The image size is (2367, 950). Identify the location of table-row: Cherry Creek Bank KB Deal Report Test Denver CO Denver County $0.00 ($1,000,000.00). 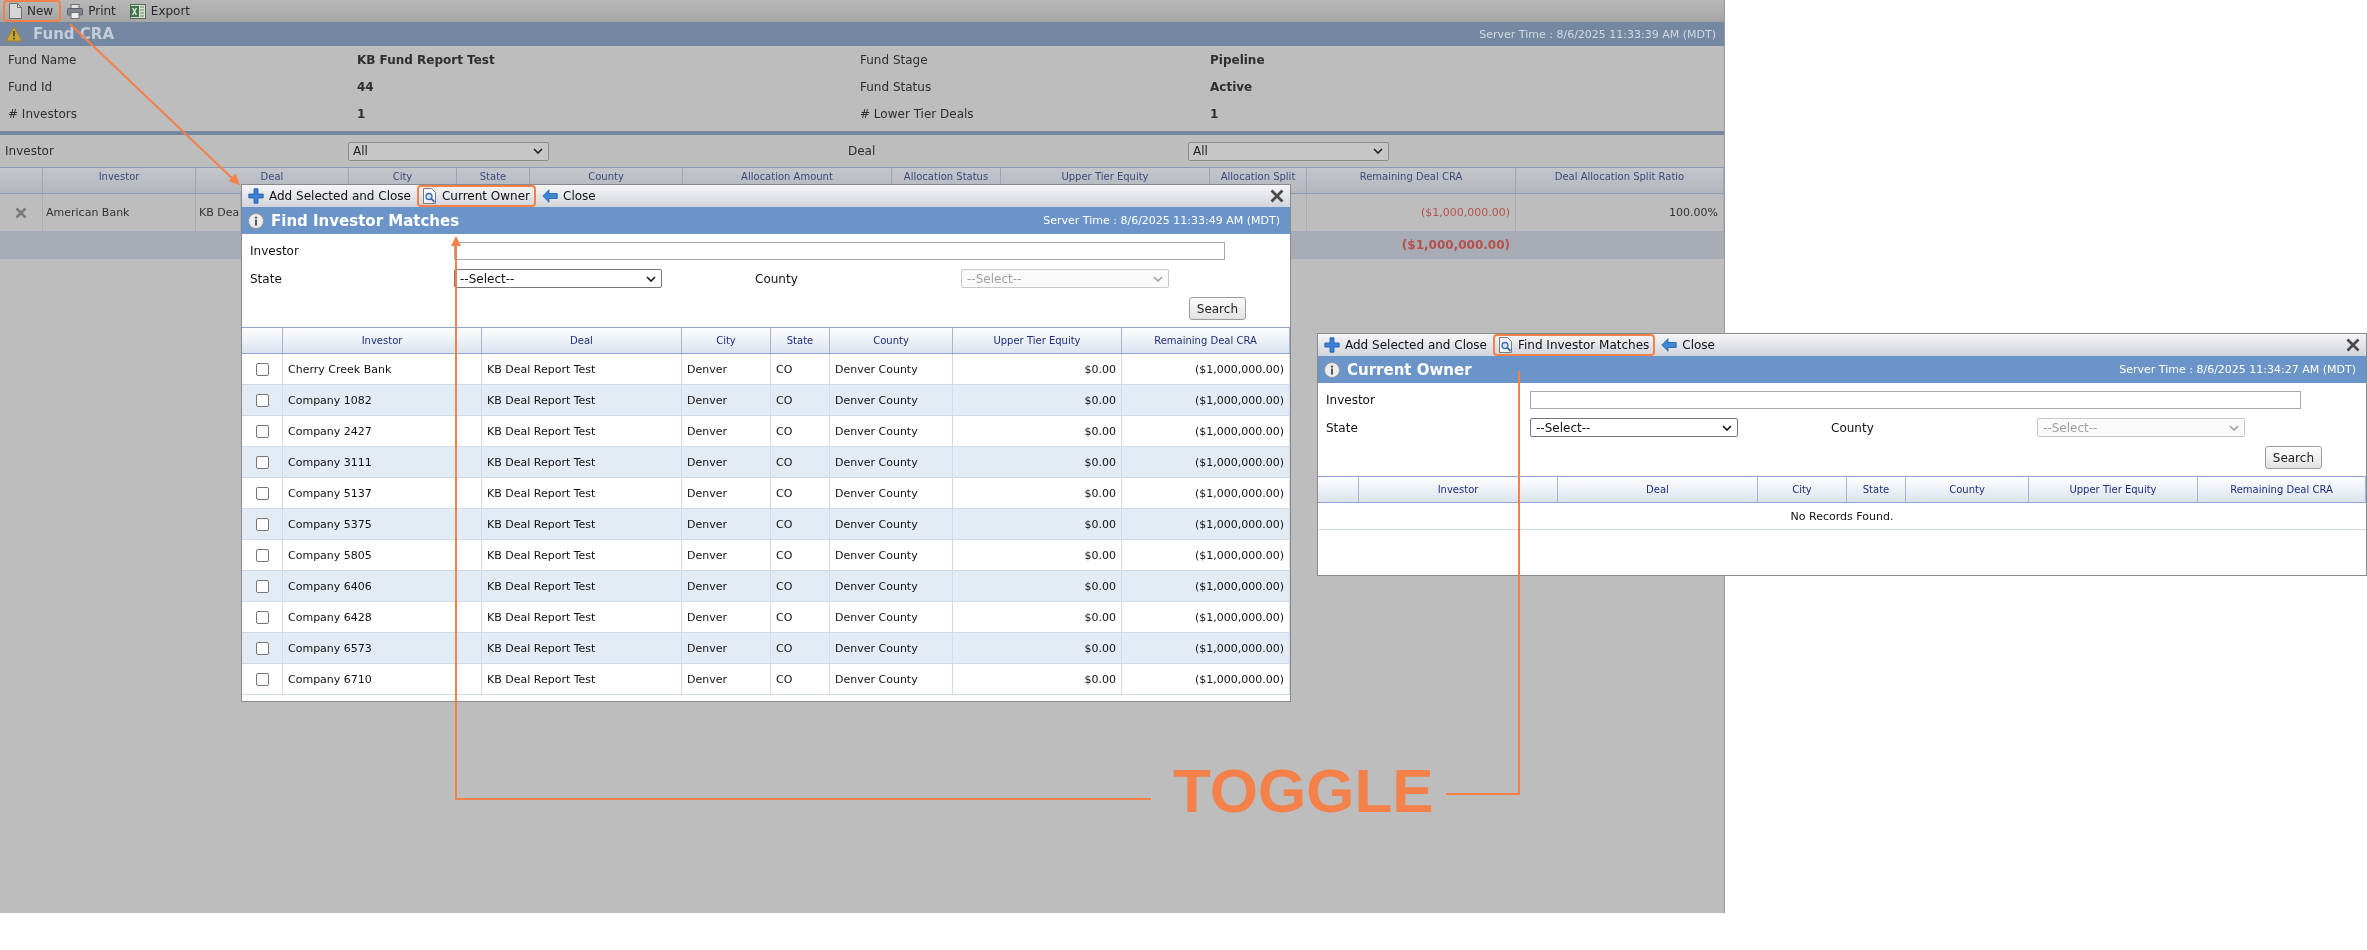
(766, 369).